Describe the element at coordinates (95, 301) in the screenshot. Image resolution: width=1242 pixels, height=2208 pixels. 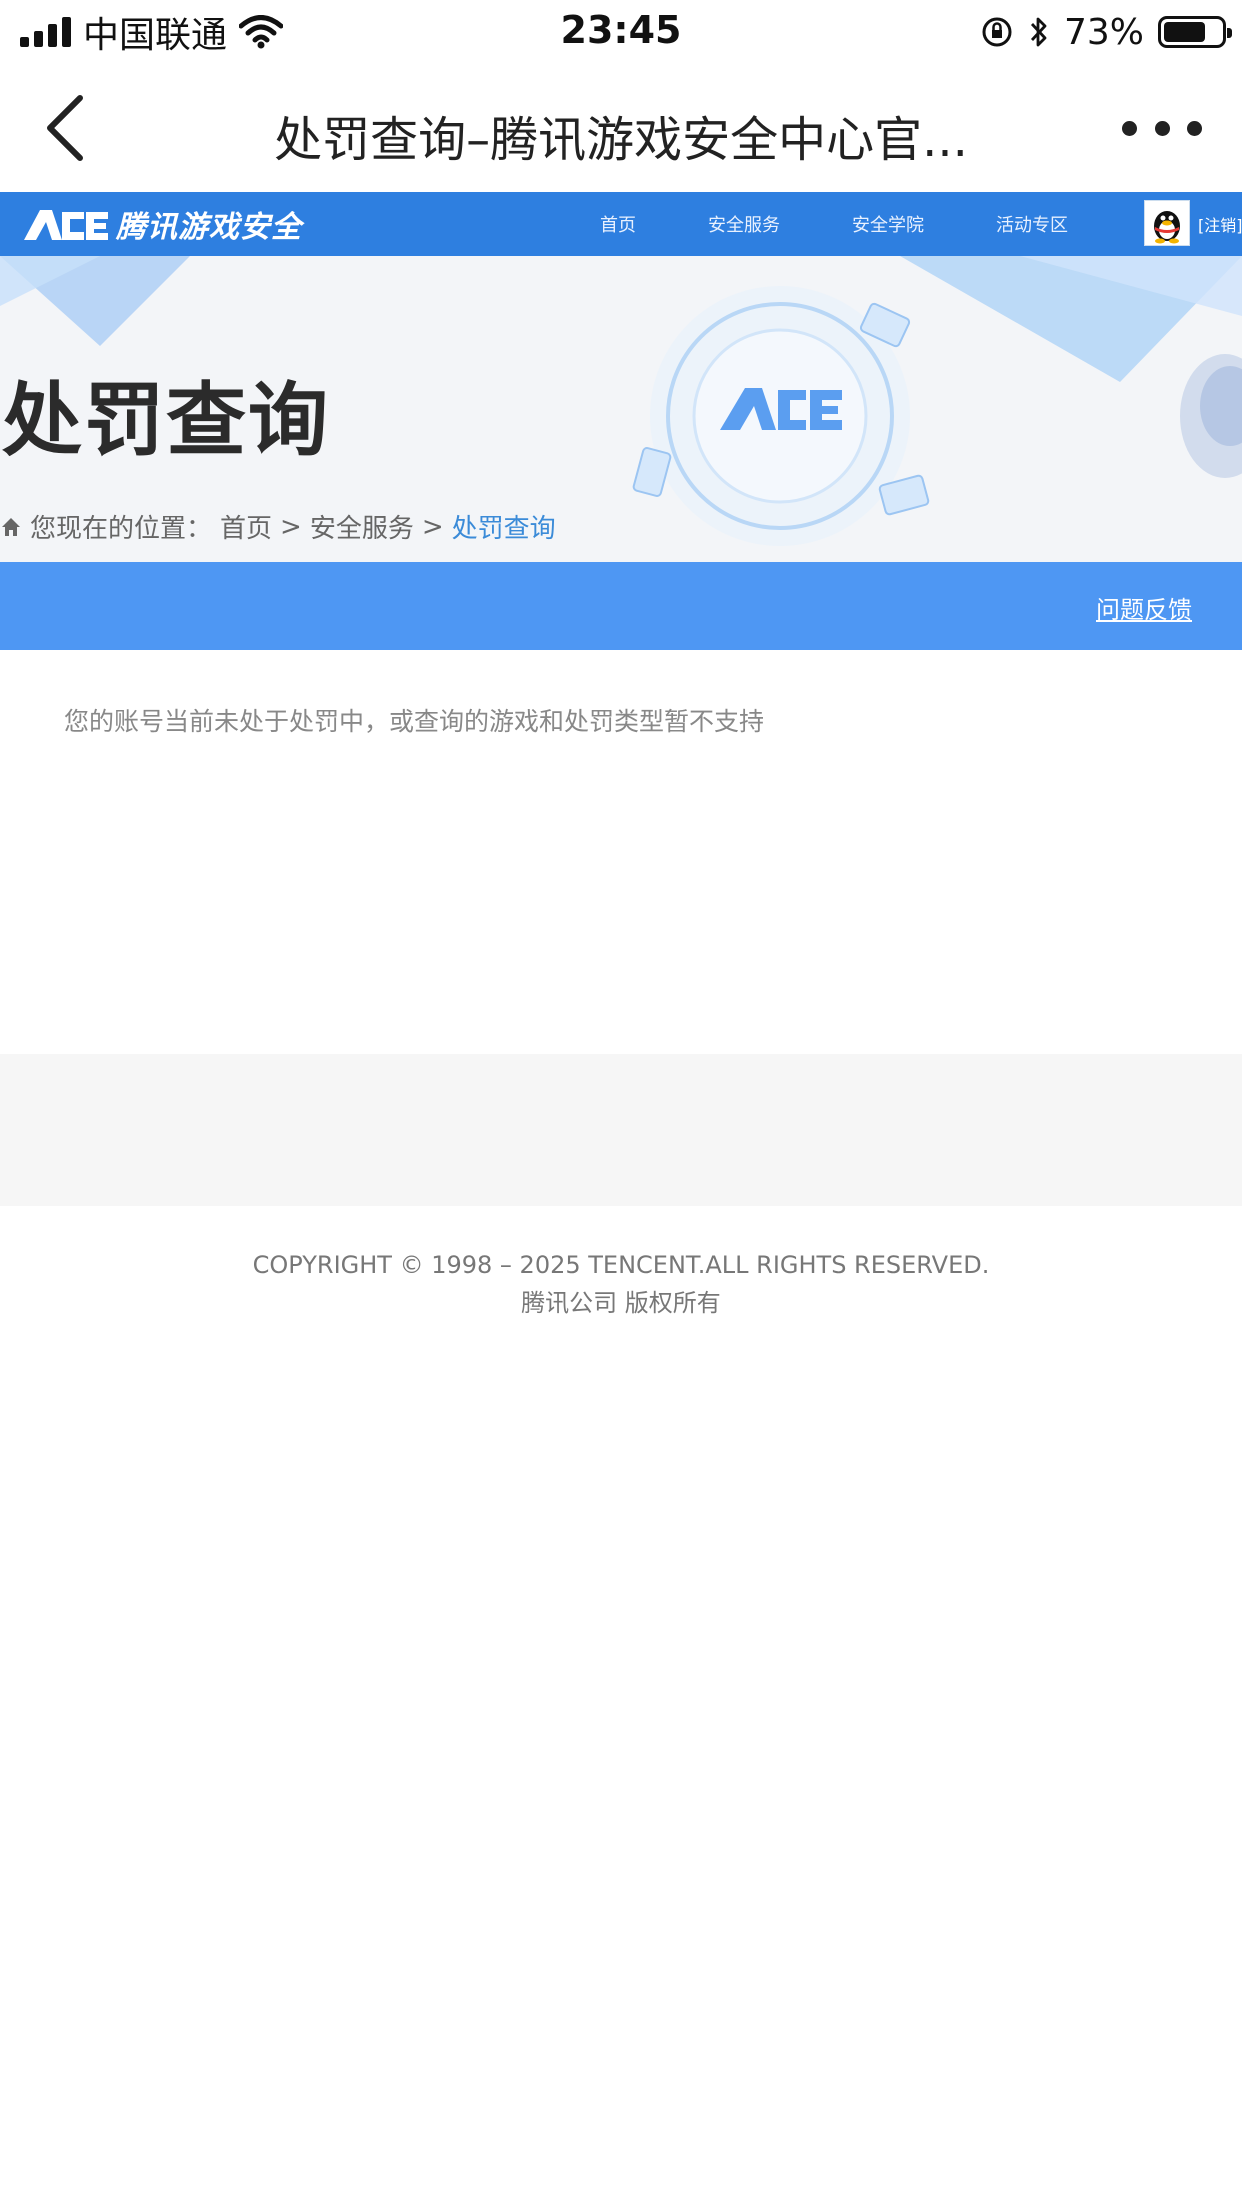
I see `decor-triangle-left` at that location.